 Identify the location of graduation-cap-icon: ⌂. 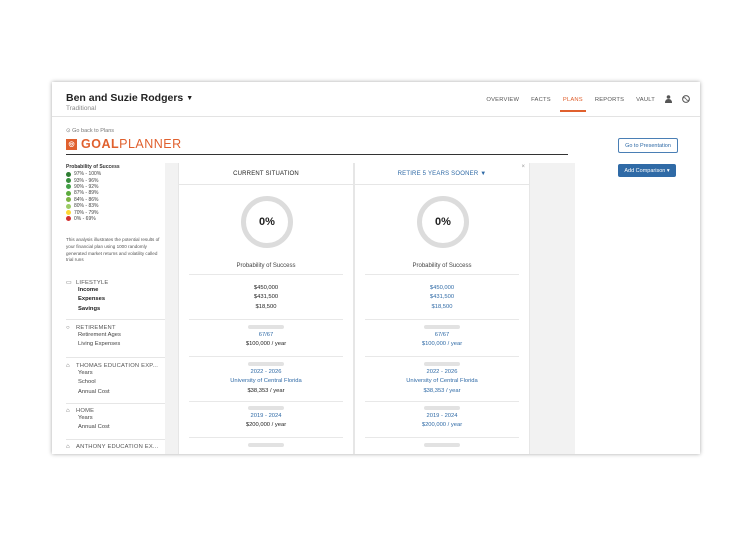
(68, 366).